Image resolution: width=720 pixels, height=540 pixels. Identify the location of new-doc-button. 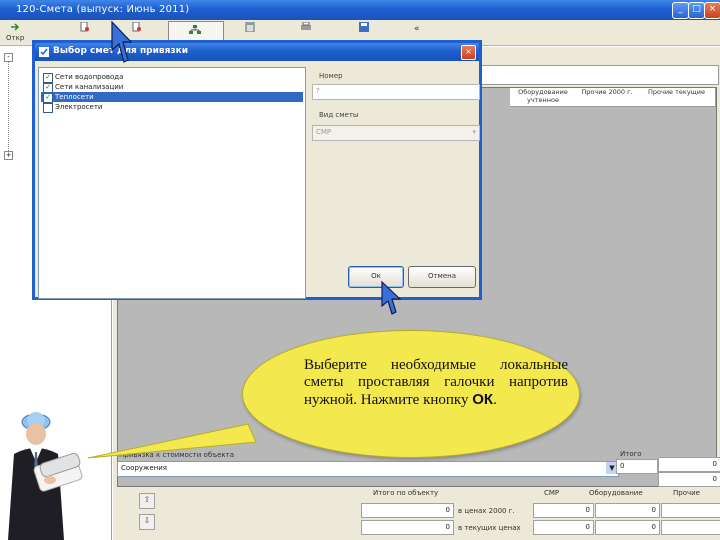
(84, 28).